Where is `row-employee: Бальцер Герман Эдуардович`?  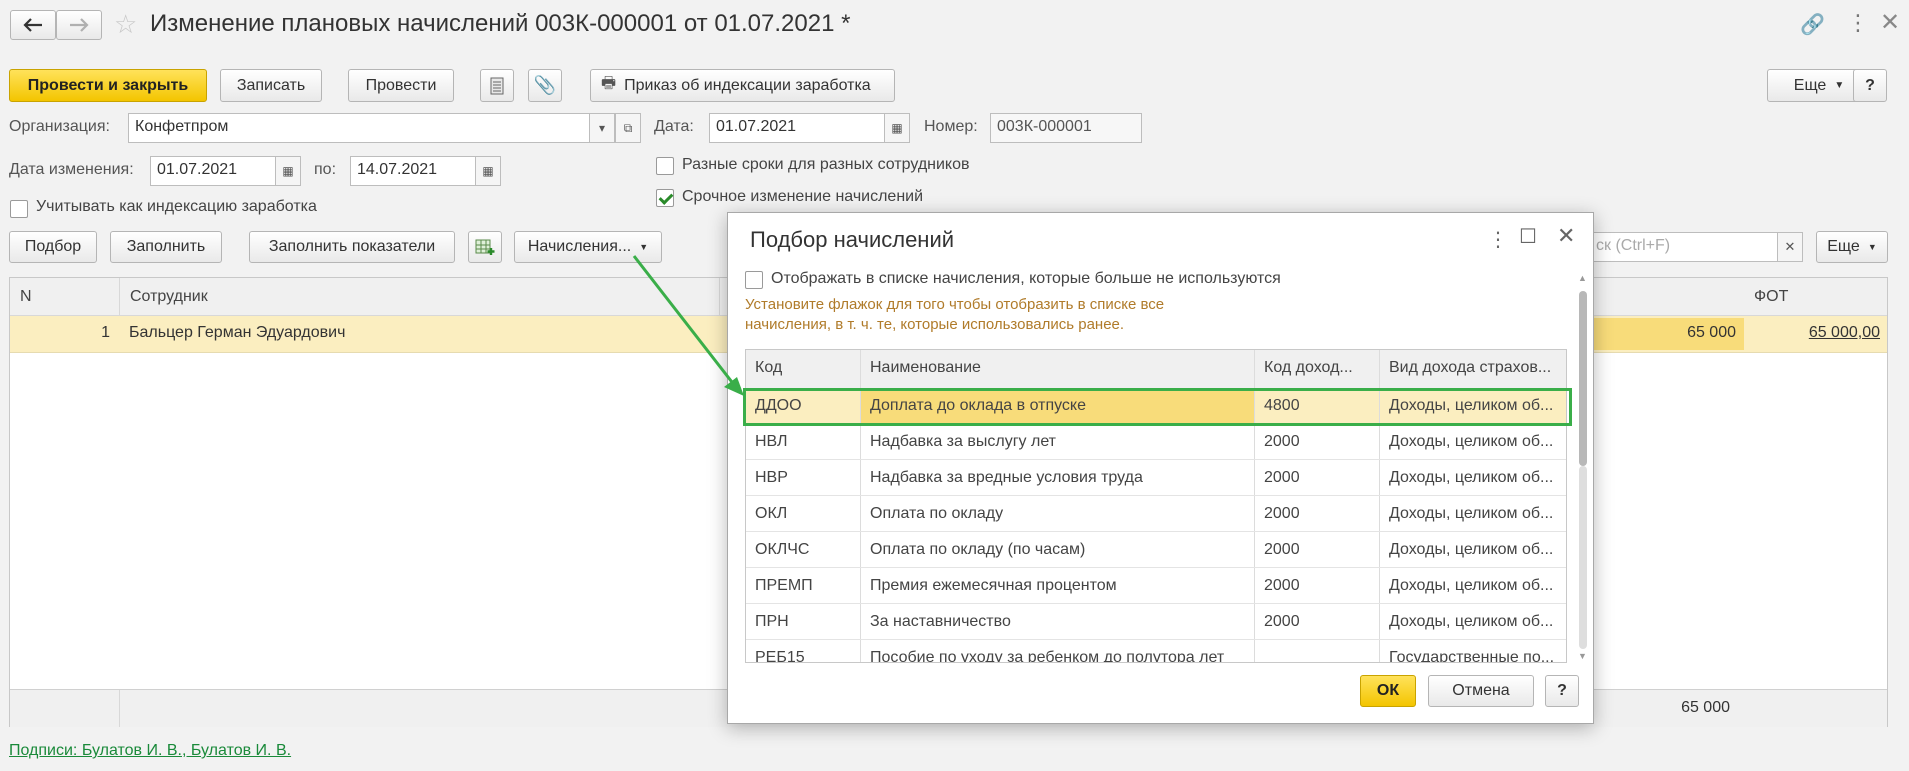 row-employee: Бальцер Герман Эдуардович is located at coordinates (237, 332).